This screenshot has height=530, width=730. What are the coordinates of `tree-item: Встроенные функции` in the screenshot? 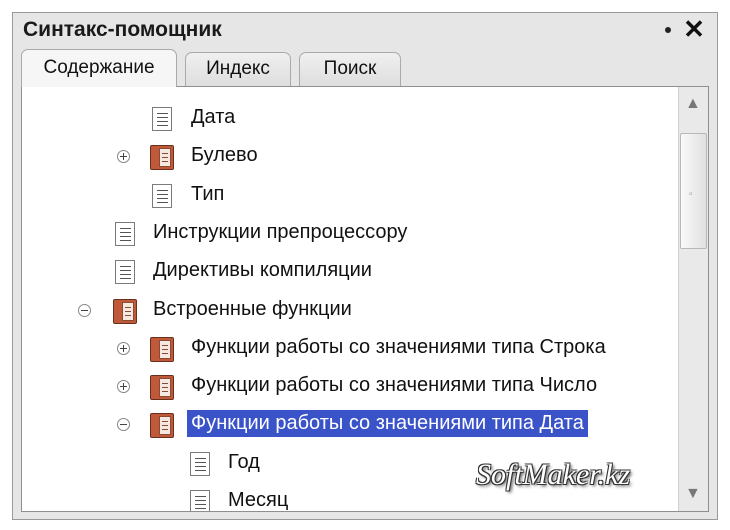 It's located at (349, 312).